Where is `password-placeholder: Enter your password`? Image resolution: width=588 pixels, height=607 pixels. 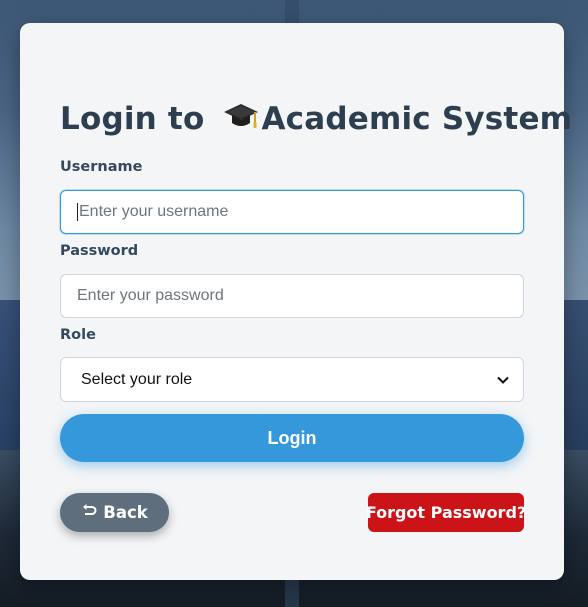
password-placeholder: Enter your password is located at coordinates (150, 295).